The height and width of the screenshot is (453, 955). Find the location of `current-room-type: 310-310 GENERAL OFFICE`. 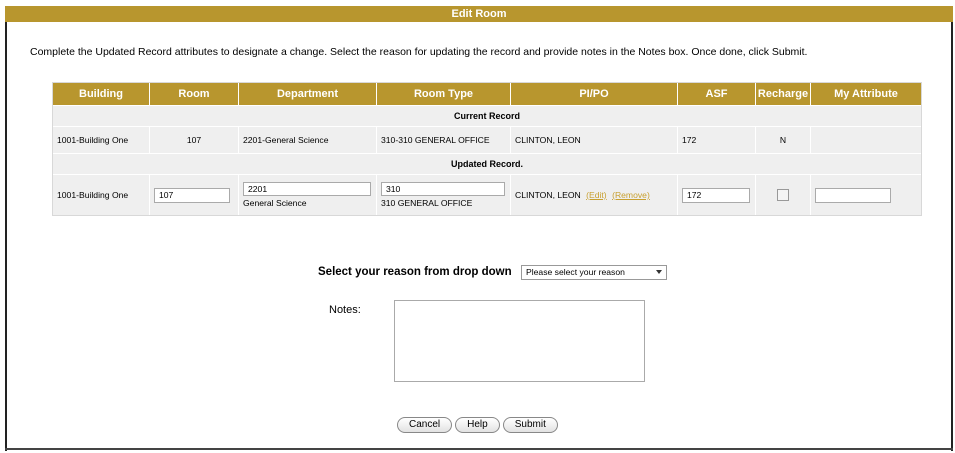

current-room-type: 310-310 GENERAL OFFICE is located at coordinates (444, 139).